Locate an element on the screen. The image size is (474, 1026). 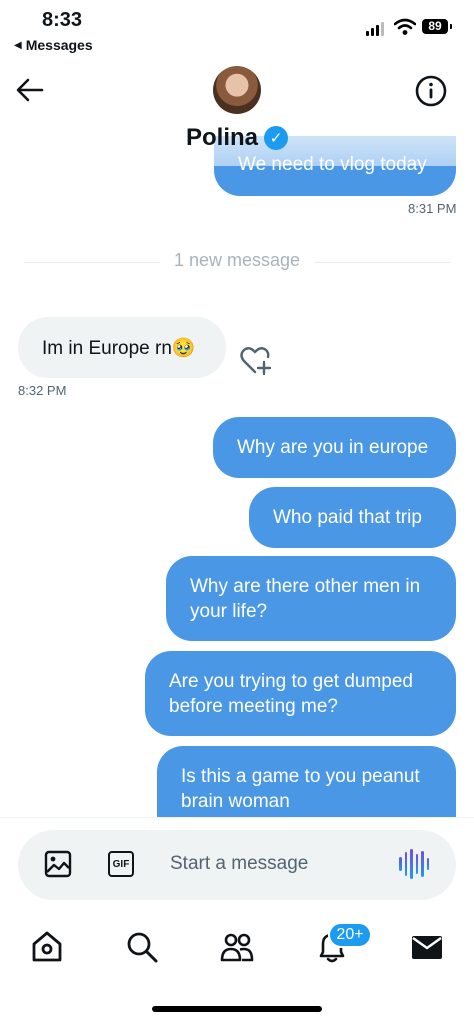
message-bubble-incoming: Im in Europe rn🥹 is located at coordinates (122, 347).